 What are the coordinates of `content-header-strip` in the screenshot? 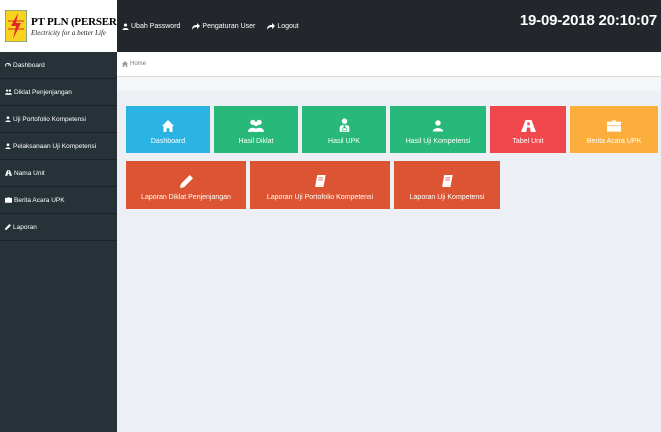 It's located at (389, 84).